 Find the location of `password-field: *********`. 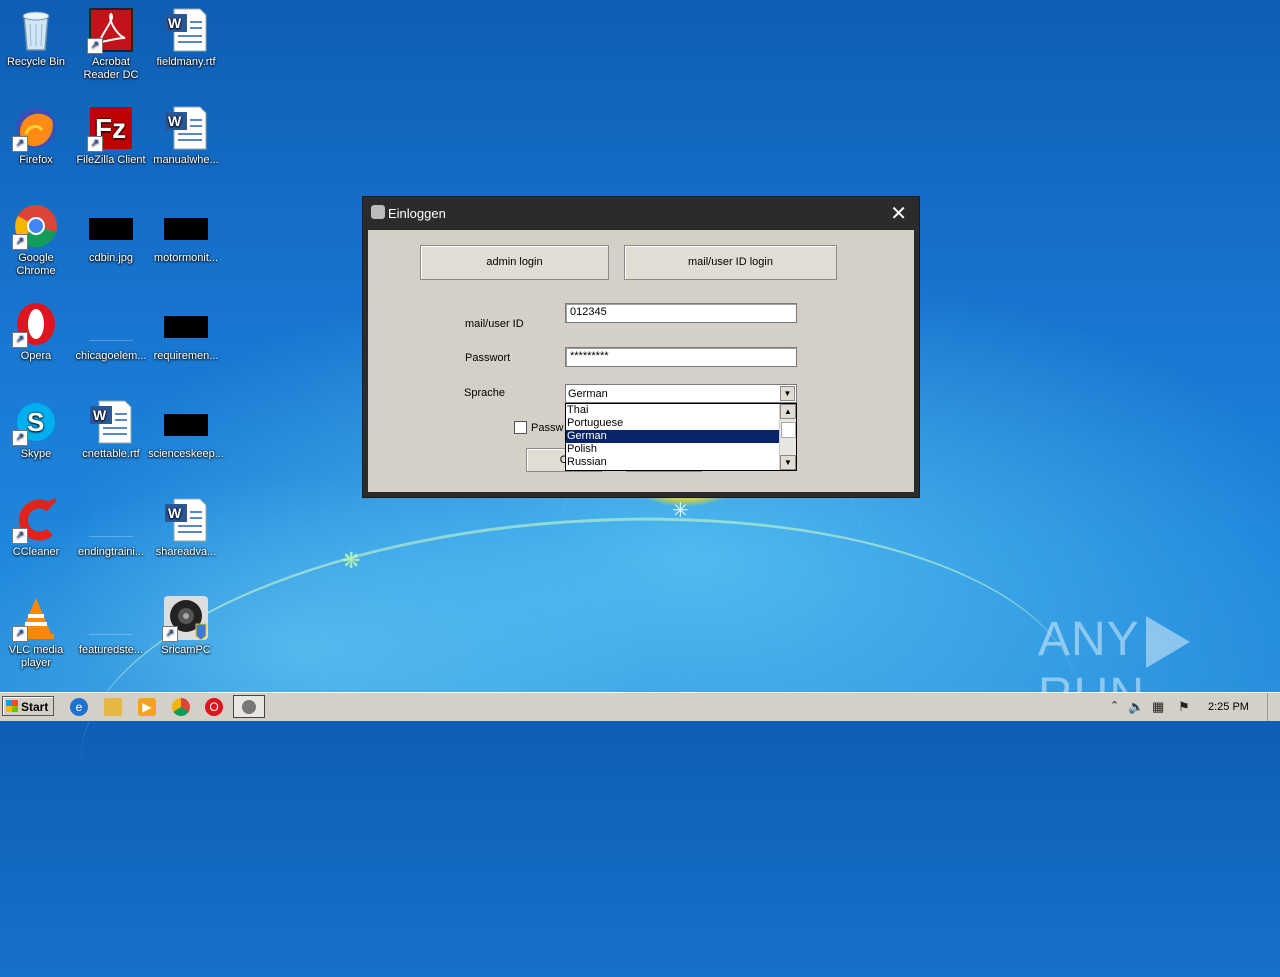

password-field: ********* is located at coordinates (681, 357).